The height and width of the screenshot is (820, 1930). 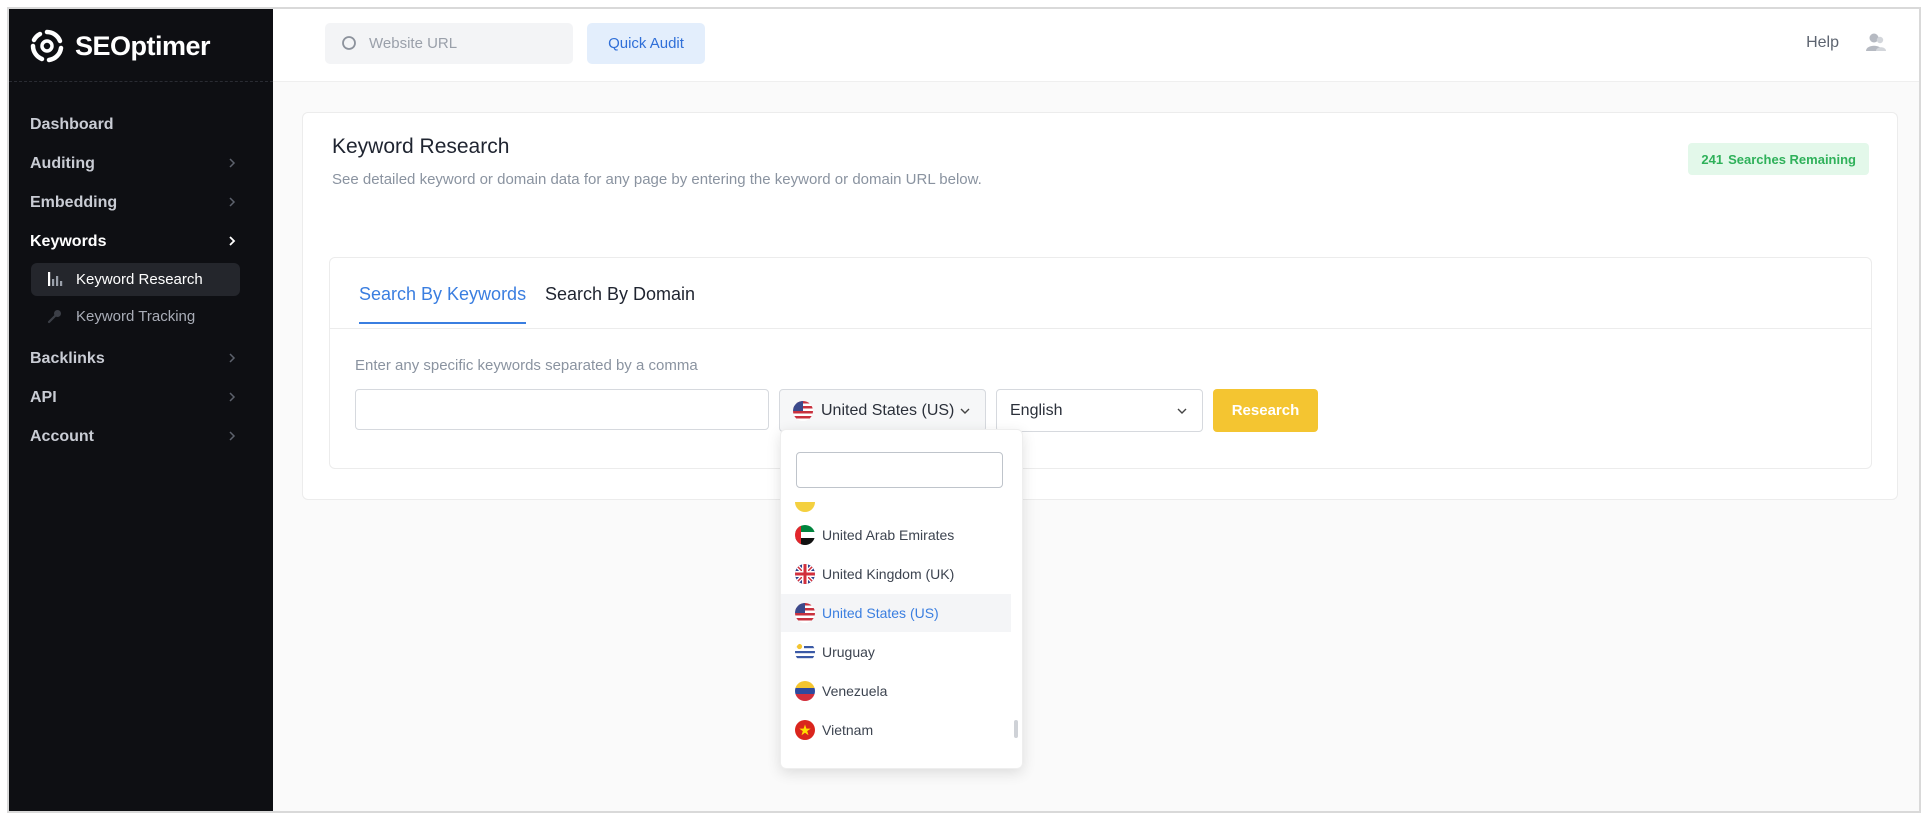 What do you see at coordinates (888, 535) in the screenshot?
I see `country-option-label: United Arab Emirates` at bounding box center [888, 535].